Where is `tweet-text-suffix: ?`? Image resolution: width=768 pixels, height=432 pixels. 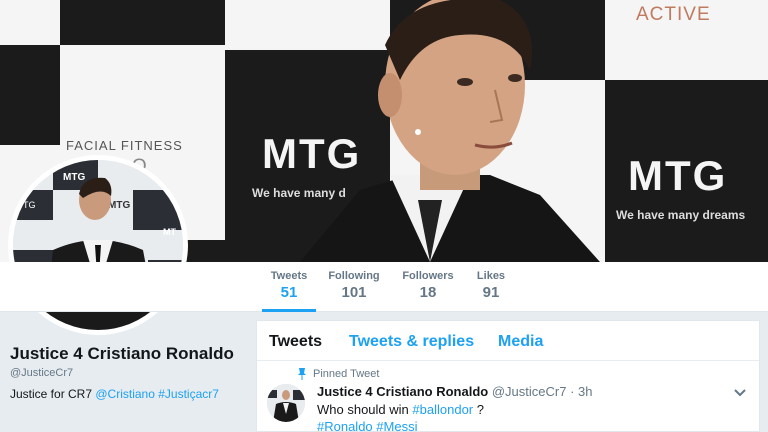
tweet-text-suffix: ? is located at coordinates (480, 409).